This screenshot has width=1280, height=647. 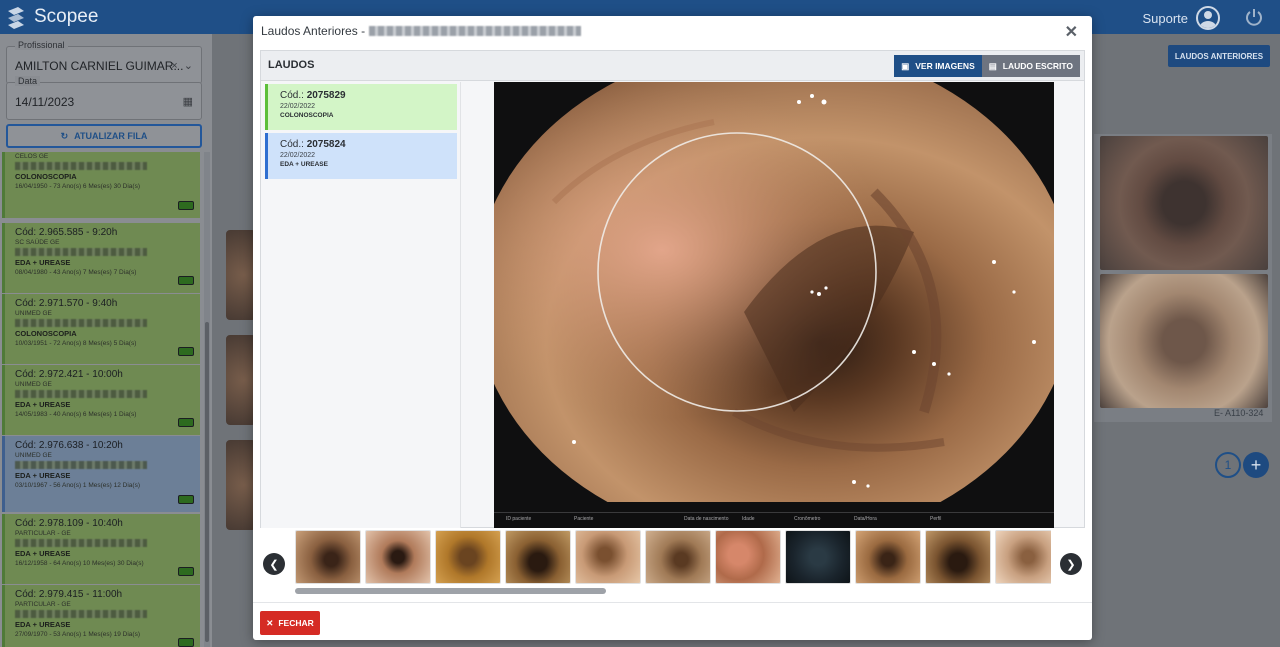 I want to click on close-button: ✕ FECHAR, so click(x=290, y=623).